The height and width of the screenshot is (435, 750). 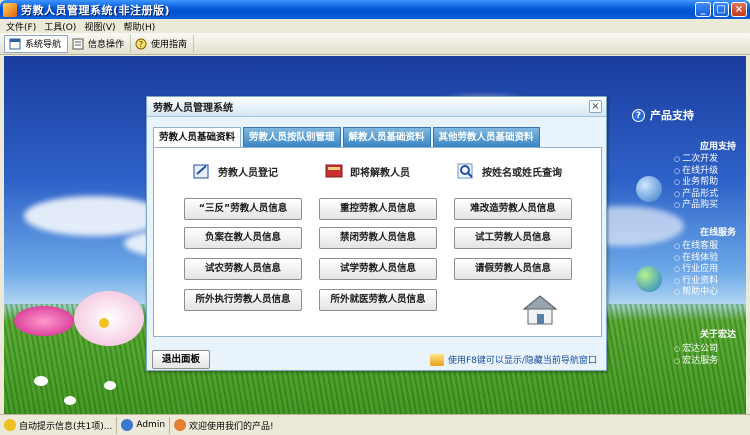 I want to click on outside-medical-button: 所外就医劳教人员信息, so click(x=378, y=300).